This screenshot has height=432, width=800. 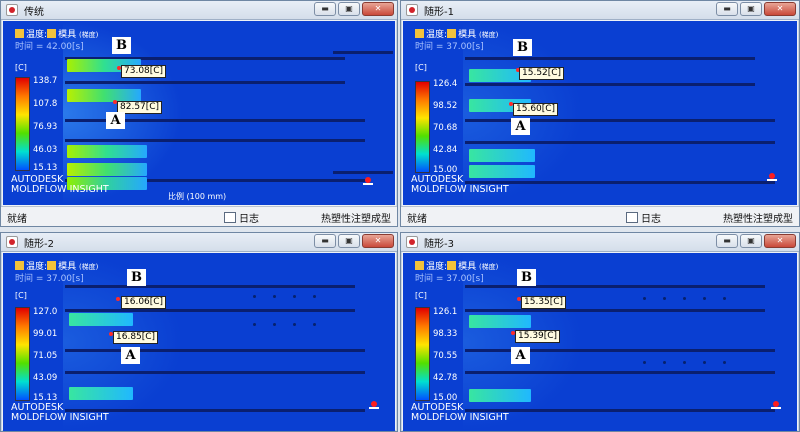 What do you see at coordinates (419, 33) in the screenshot?
I see `temperature-icon` at bounding box center [419, 33].